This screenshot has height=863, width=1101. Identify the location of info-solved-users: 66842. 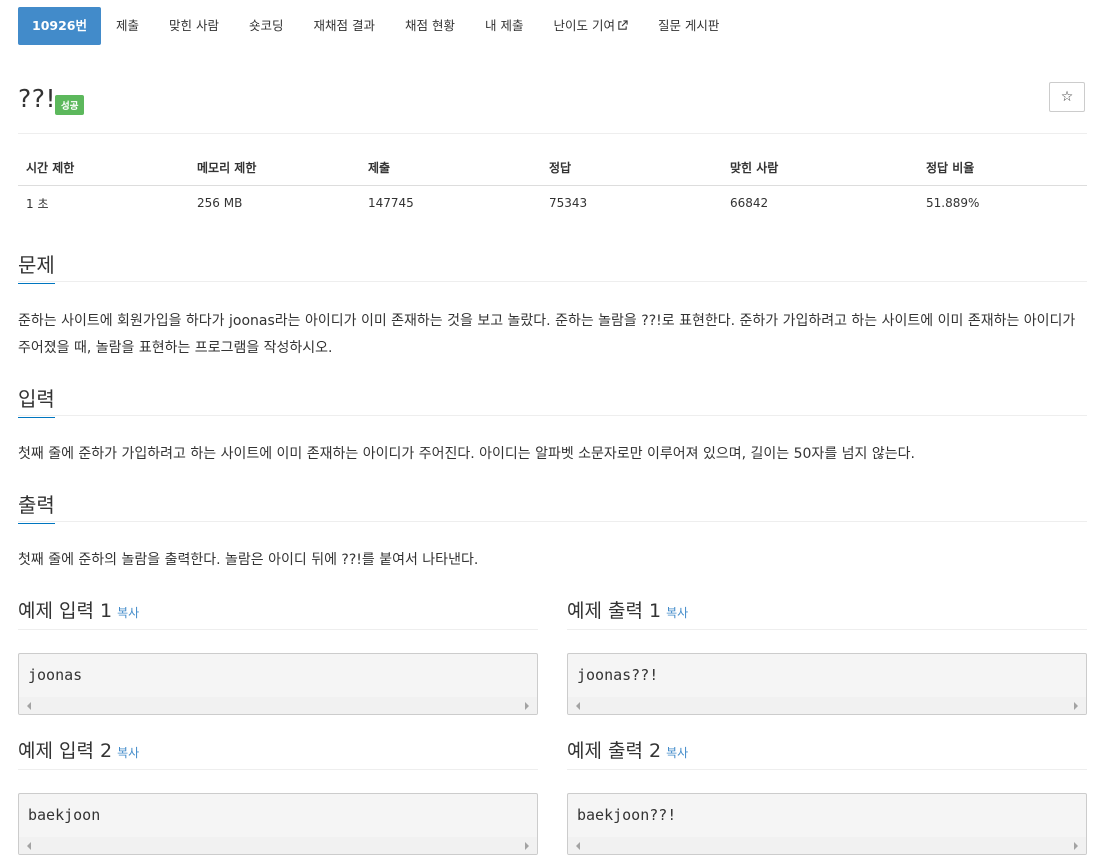
(749, 203).